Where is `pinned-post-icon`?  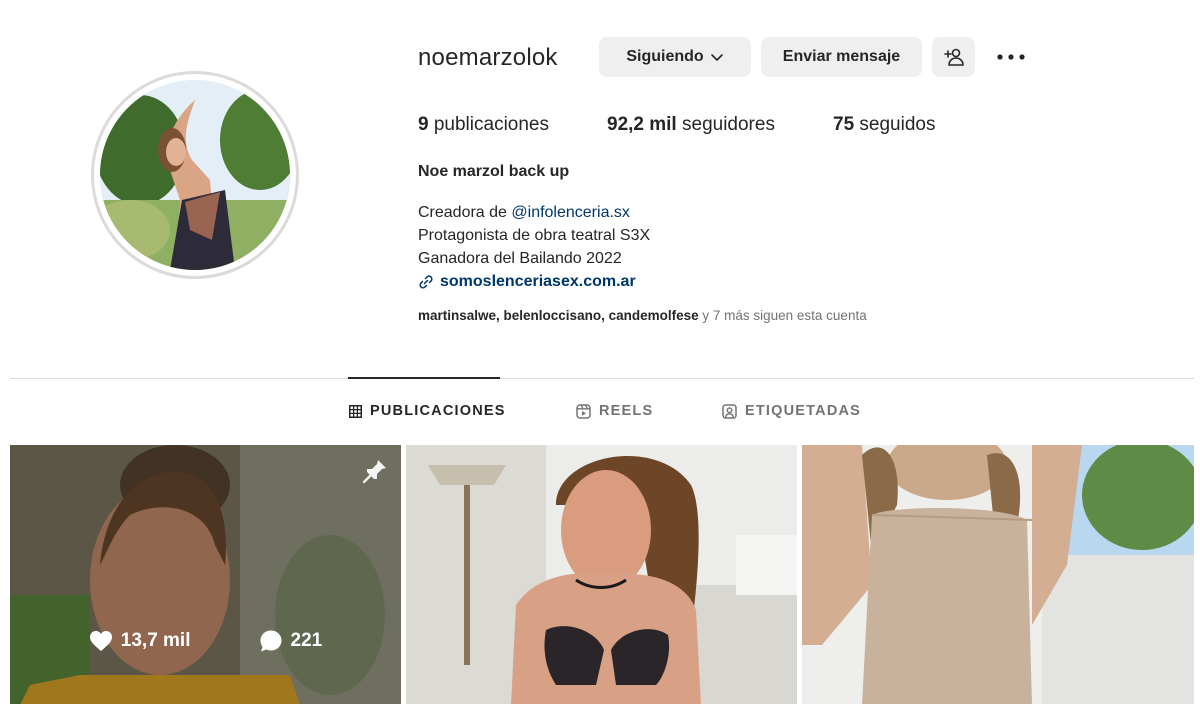
pinned-post-icon is located at coordinates (374, 472).